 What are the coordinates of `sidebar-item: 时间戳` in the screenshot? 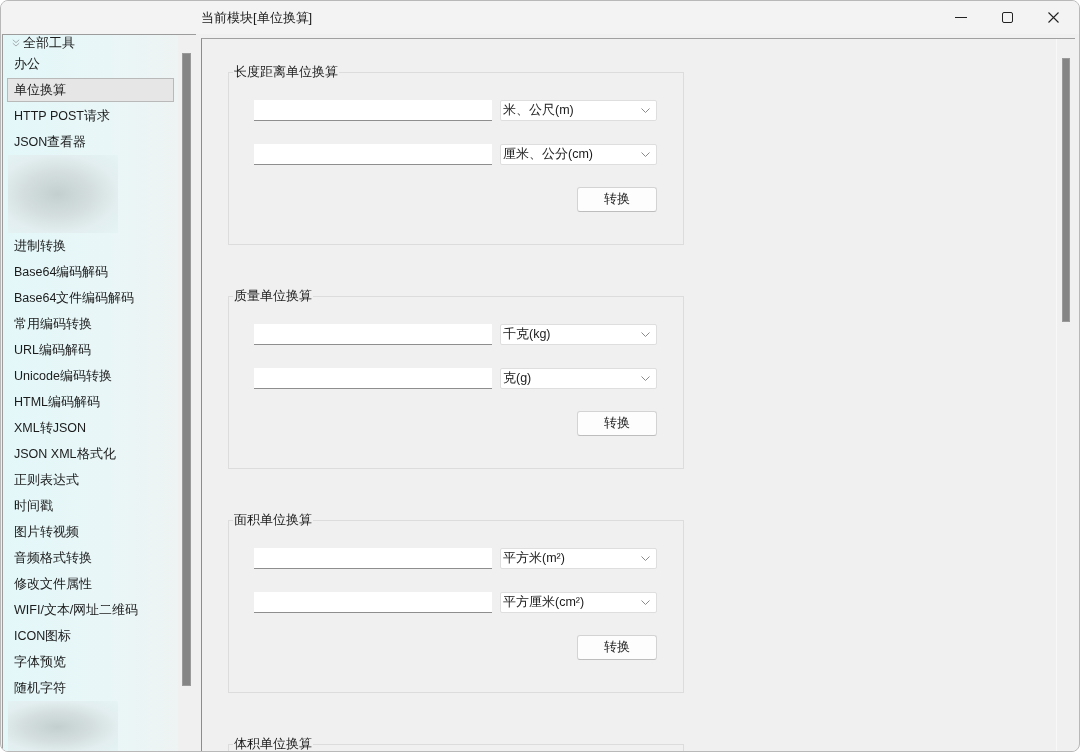 It's located at (90, 506).